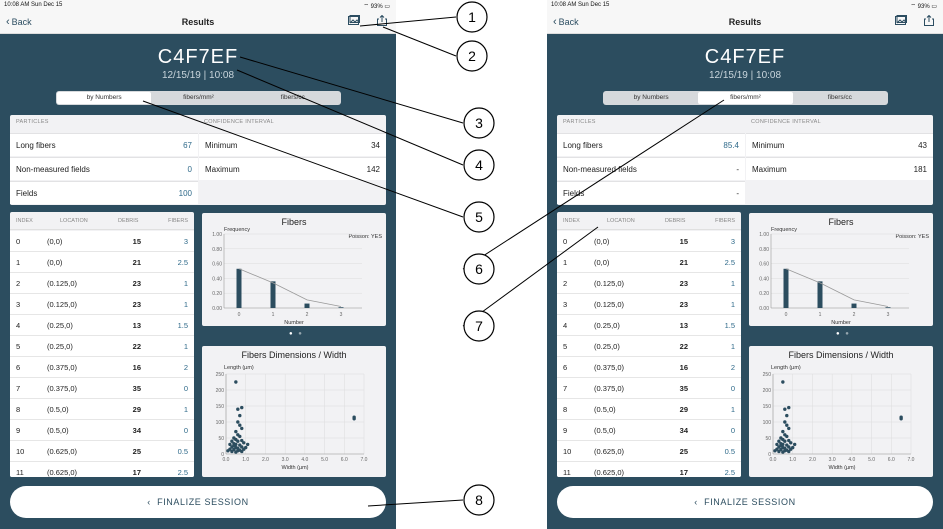 This screenshot has height=529, width=943. I want to click on x-tick-label: 6.0, so click(891, 460).